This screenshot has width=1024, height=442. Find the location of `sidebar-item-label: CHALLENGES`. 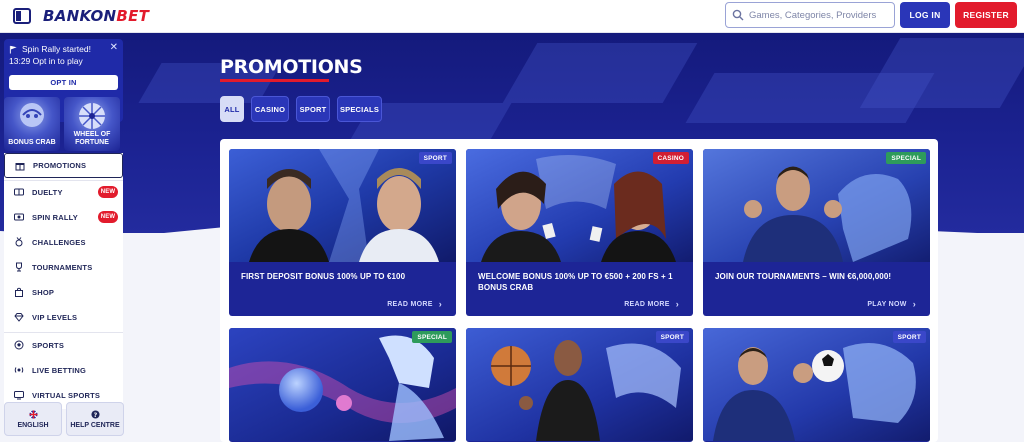

sidebar-item-label: CHALLENGES is located at coordinates (59, 242).